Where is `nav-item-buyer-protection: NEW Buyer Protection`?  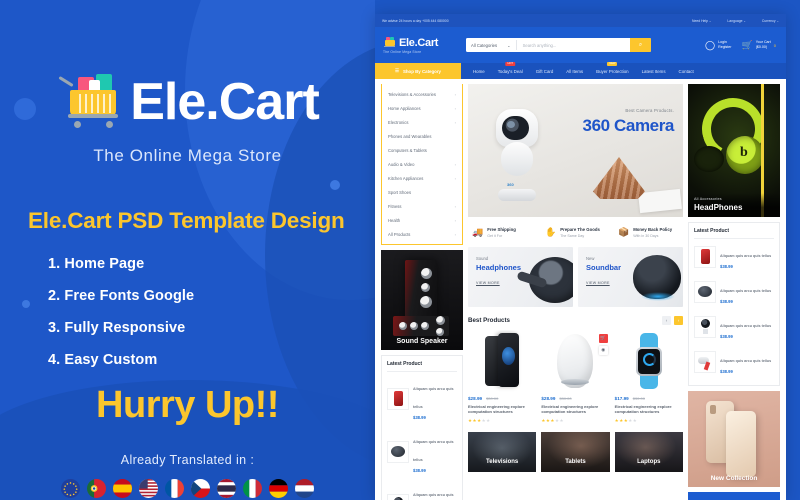 nav-item-buyer-protection: NEW Buyer Protection is located at coordinates (612, 67).